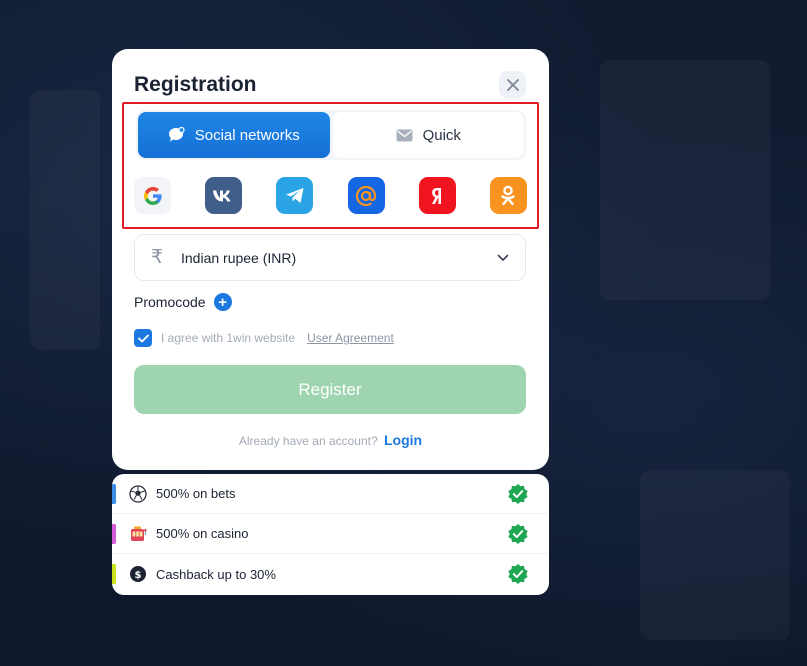 The height and width of the screenshot is (666, 807). What do you see at coordinates (247, 135) in the screenshot?
I see `tab-social-networks-label: Social networks` at bounding box center [247, 135].